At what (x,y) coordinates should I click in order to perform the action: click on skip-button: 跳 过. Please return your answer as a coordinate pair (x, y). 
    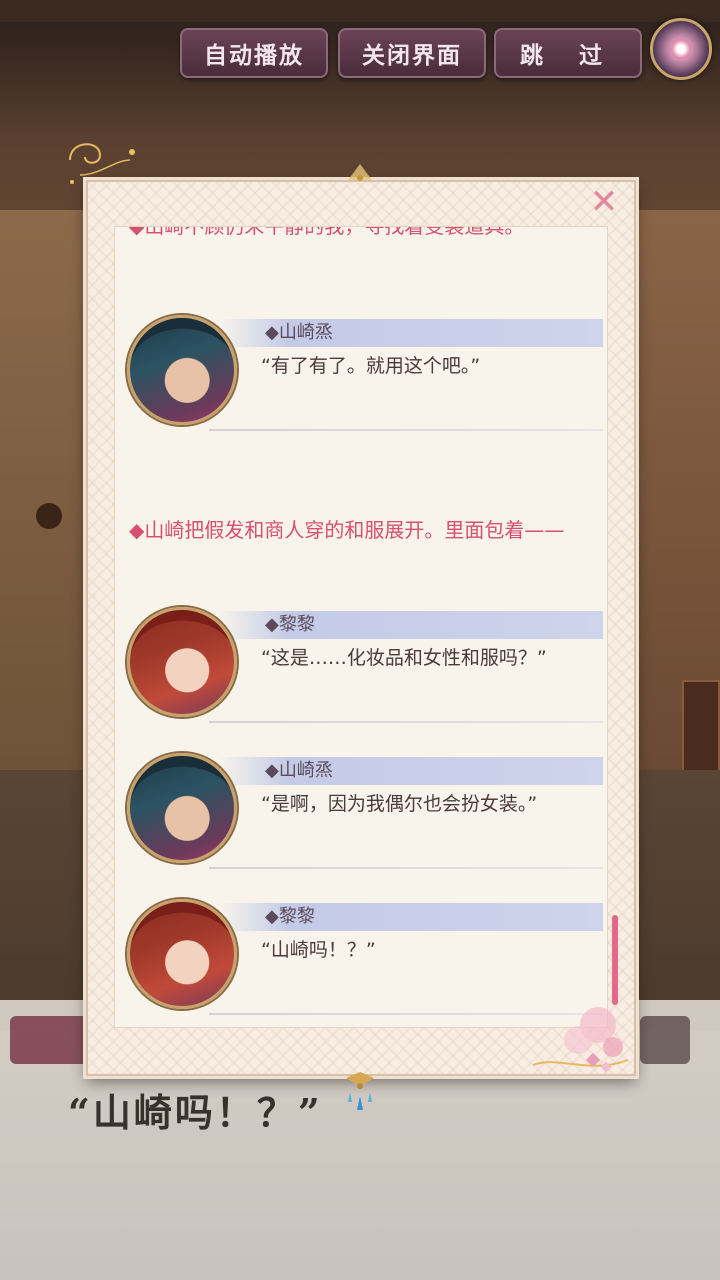
    Looking at the image, I should click on (568, 53).